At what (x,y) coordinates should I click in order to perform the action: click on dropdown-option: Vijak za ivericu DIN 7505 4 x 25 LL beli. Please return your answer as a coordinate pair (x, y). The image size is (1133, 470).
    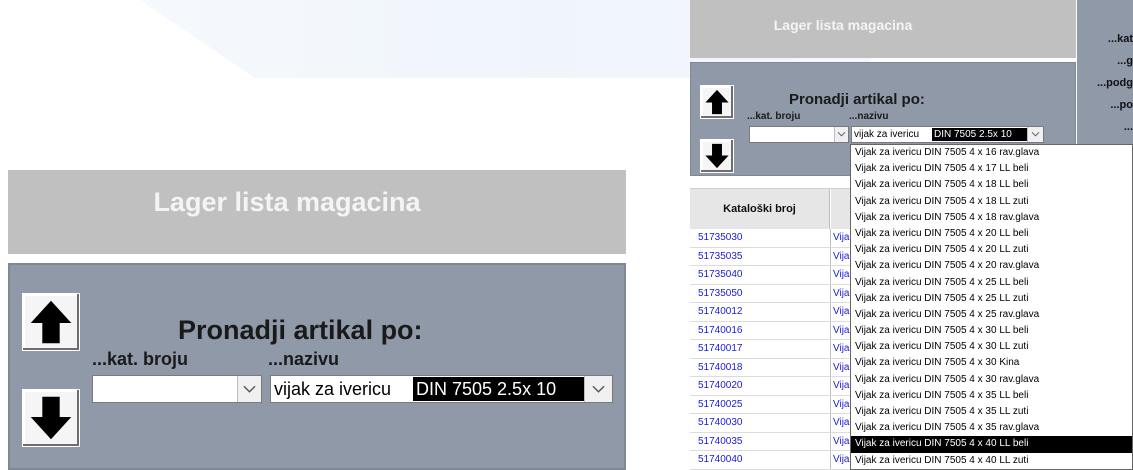
    Looking at the image, I should click on (991, 283).